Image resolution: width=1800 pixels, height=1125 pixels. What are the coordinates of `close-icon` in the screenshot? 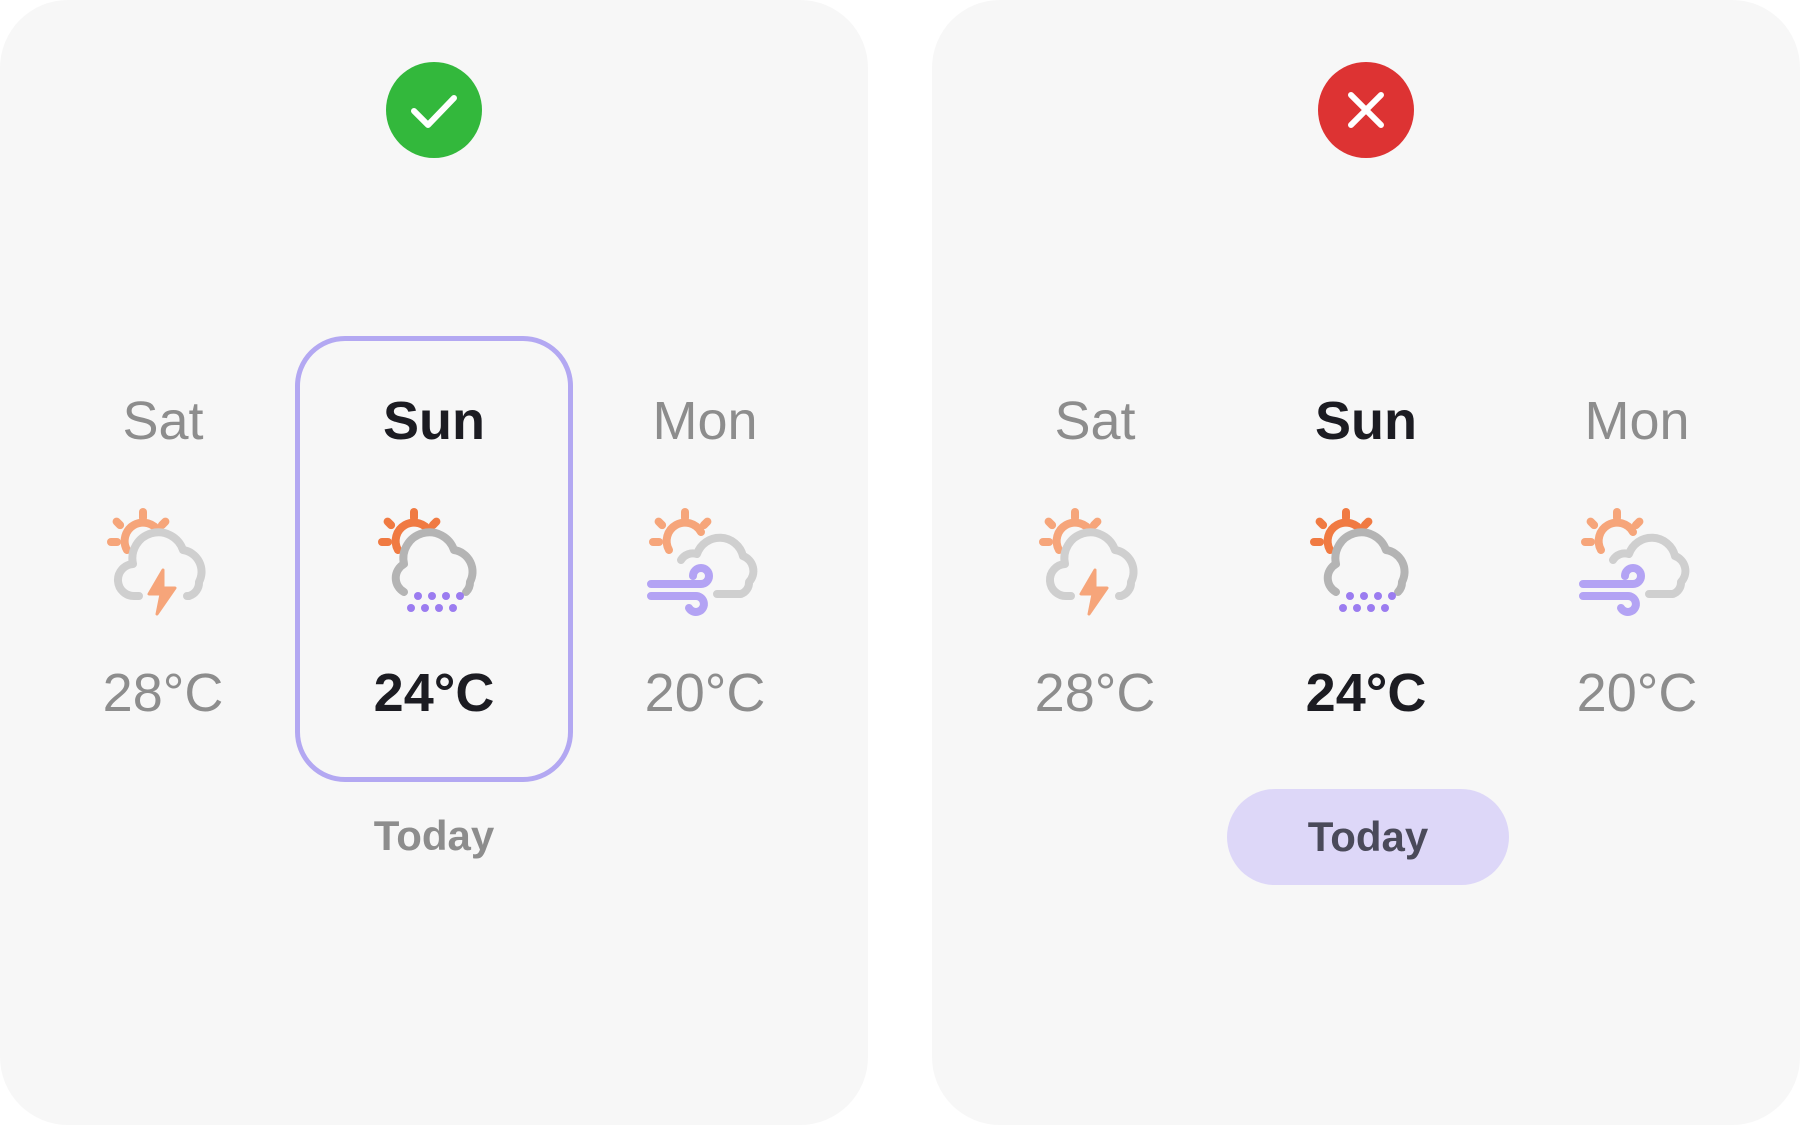 It's located at (1366, 110).